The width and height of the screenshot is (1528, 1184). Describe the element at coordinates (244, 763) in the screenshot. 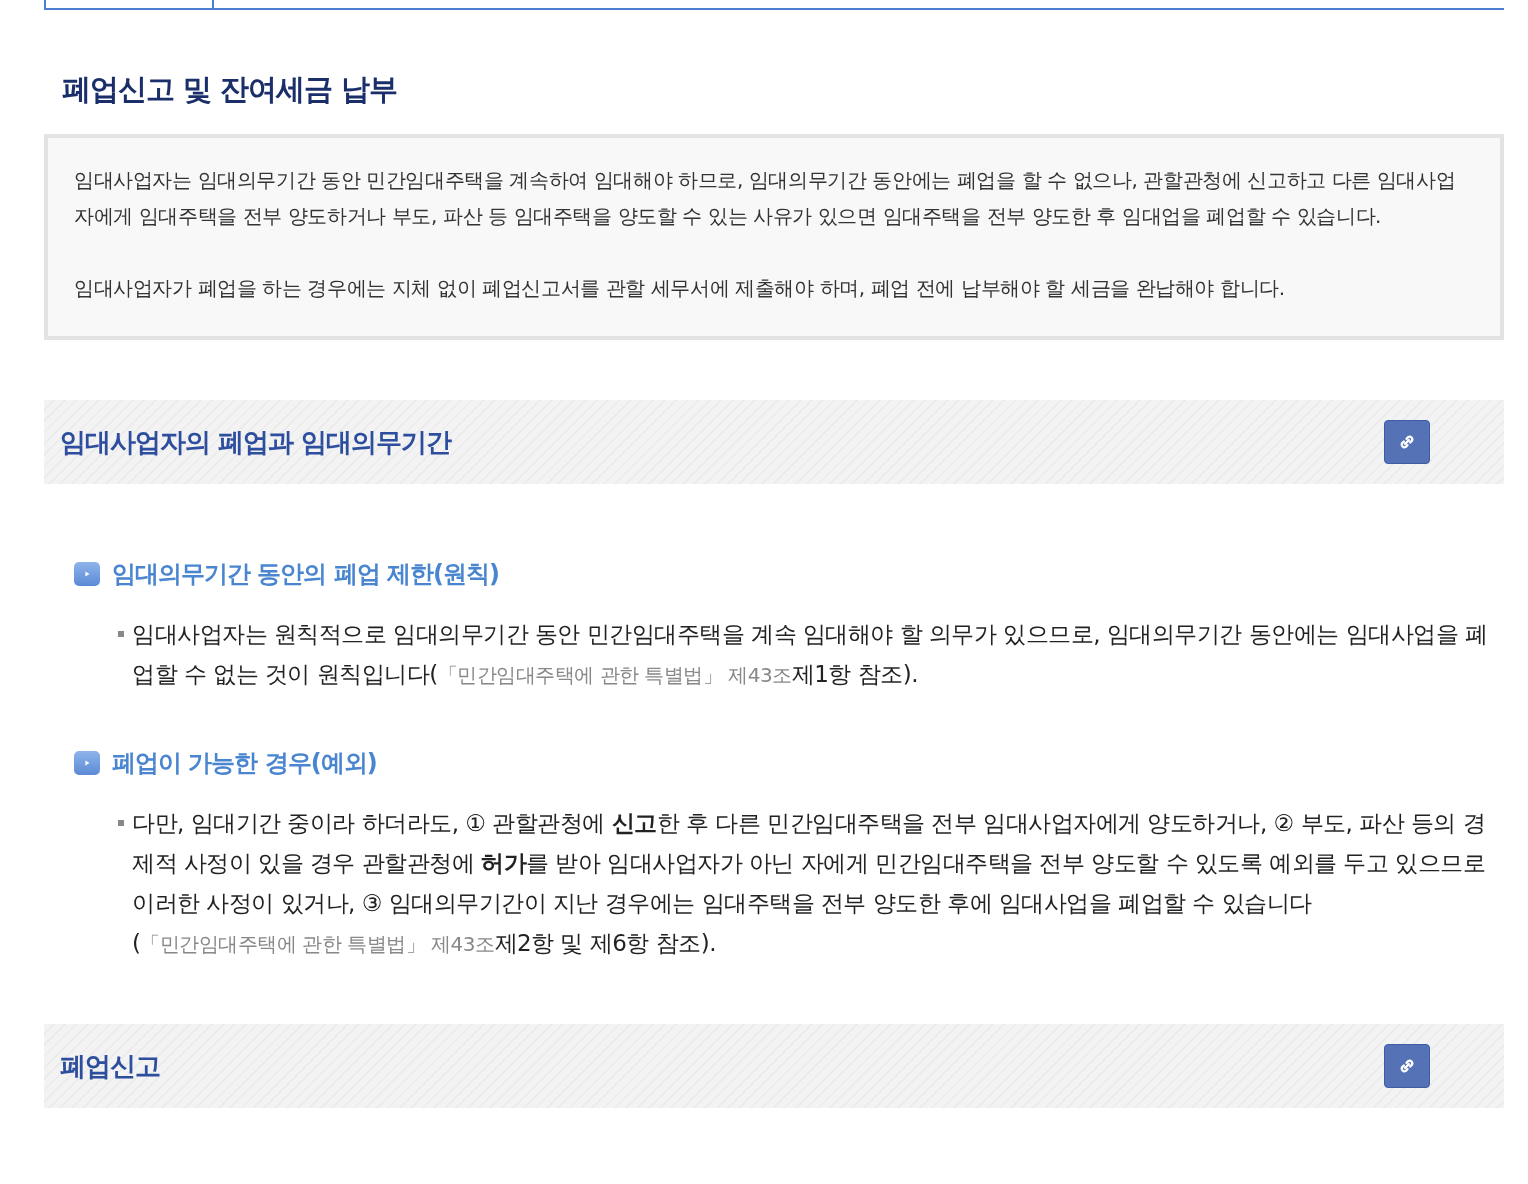

I see `subsection-title: 폐업이 가능한 경우(예외)` at that location.